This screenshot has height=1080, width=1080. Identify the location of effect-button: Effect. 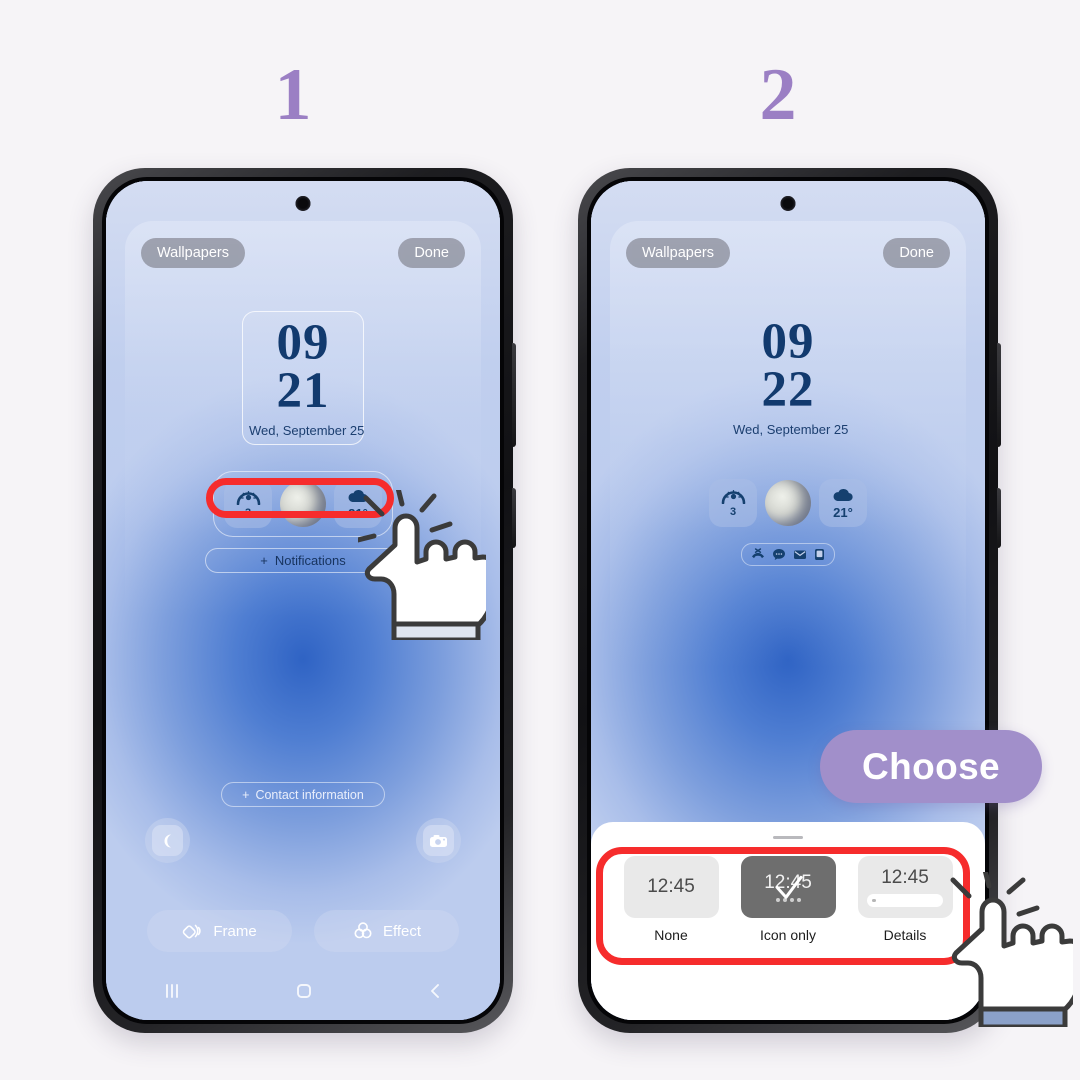
(386, 931).